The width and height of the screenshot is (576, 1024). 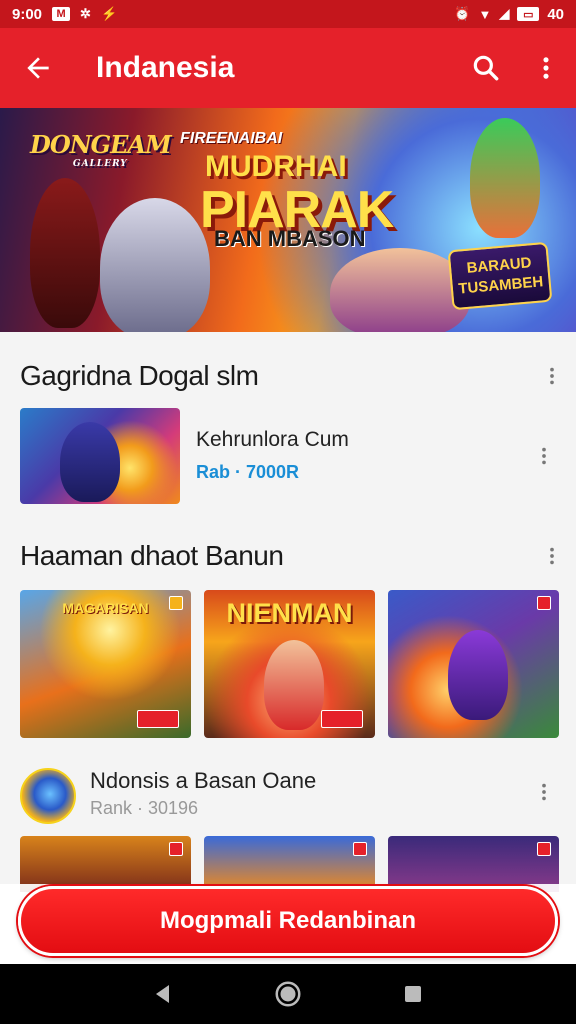 I want to click on game-menu-button, so click(x=544, y=792).